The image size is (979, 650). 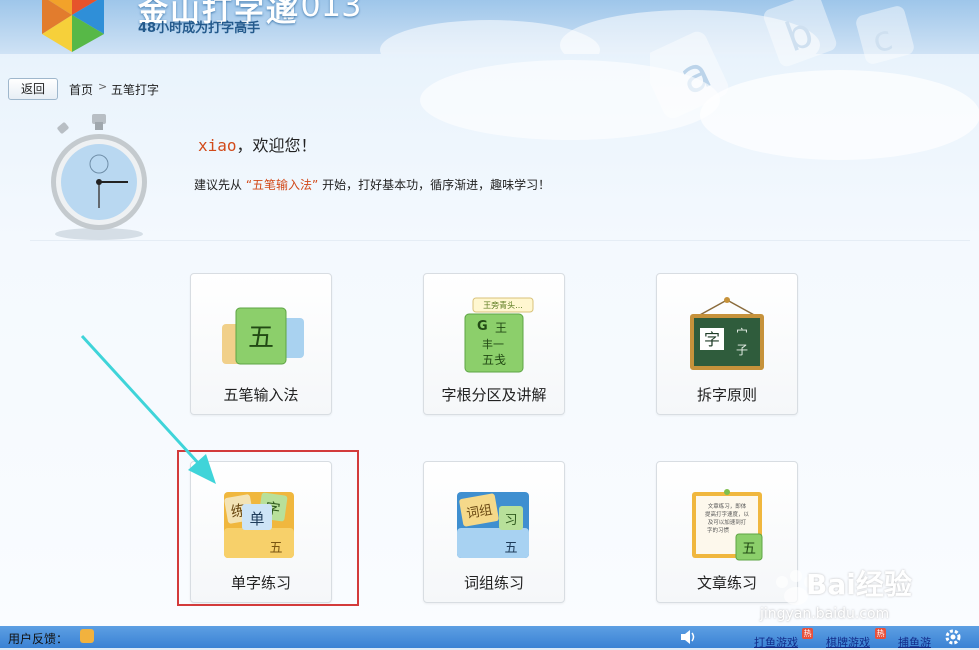 I want to click on svg-text: 王, so click(x=501, y=328).